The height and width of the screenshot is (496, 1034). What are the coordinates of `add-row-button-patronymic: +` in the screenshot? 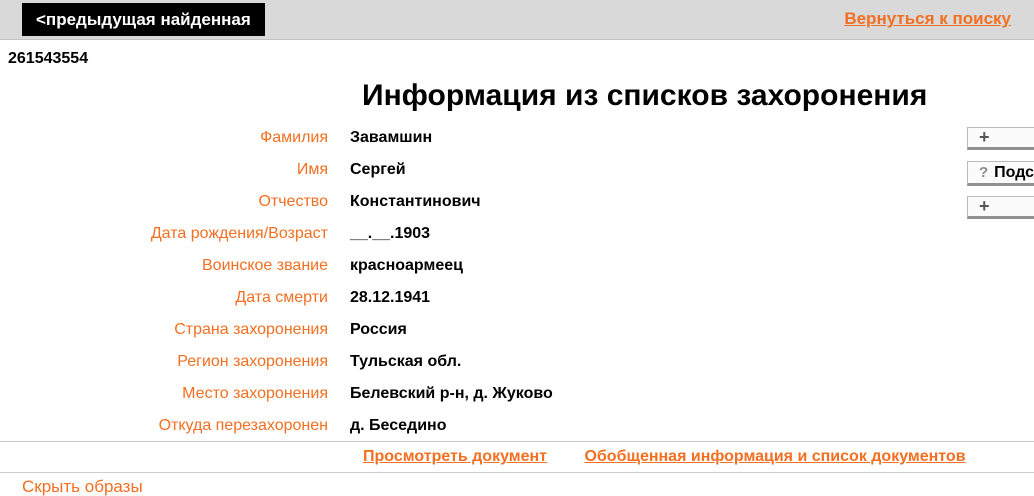 It's located at (1000, 207).